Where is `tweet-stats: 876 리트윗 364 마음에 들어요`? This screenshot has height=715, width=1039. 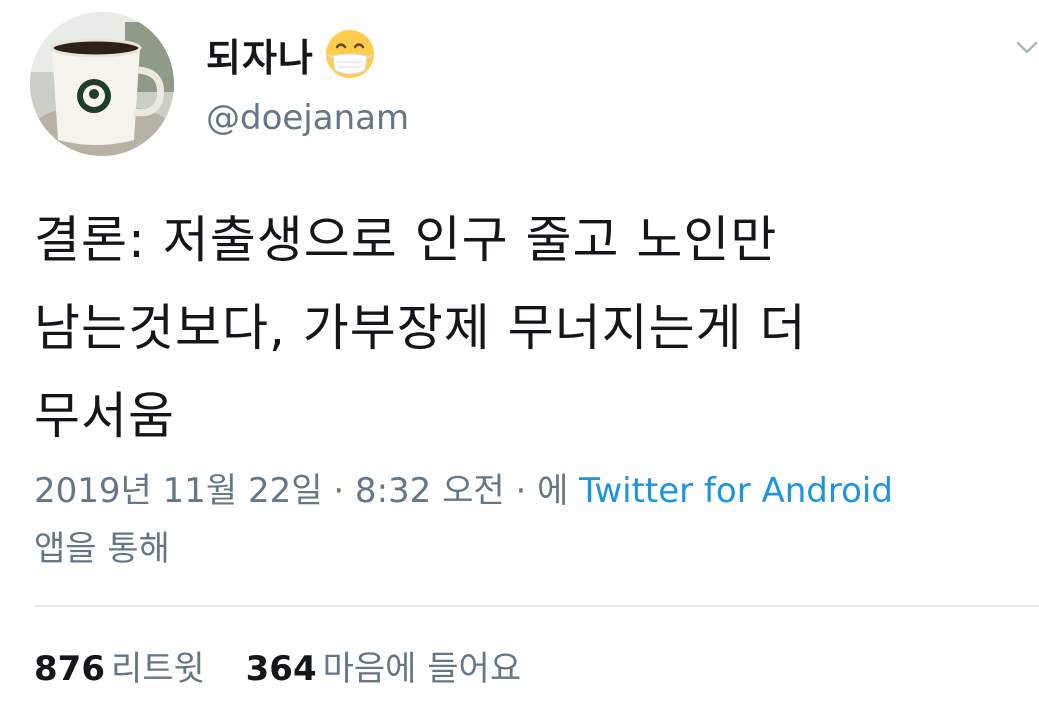
tweet-stats: 876 리트윗 364 마음에 들어요 is located at coordinates (277, 669).